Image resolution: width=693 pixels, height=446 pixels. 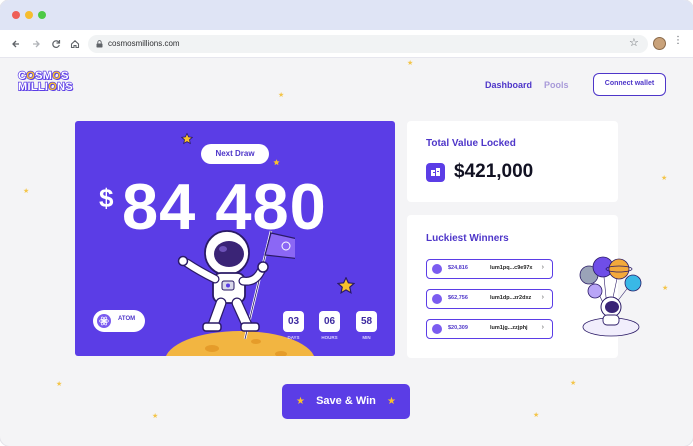 What do you see at coordinates (42, 15) in the screenshot?
I see `maximize-window-button` at bounding box center [42, 15].